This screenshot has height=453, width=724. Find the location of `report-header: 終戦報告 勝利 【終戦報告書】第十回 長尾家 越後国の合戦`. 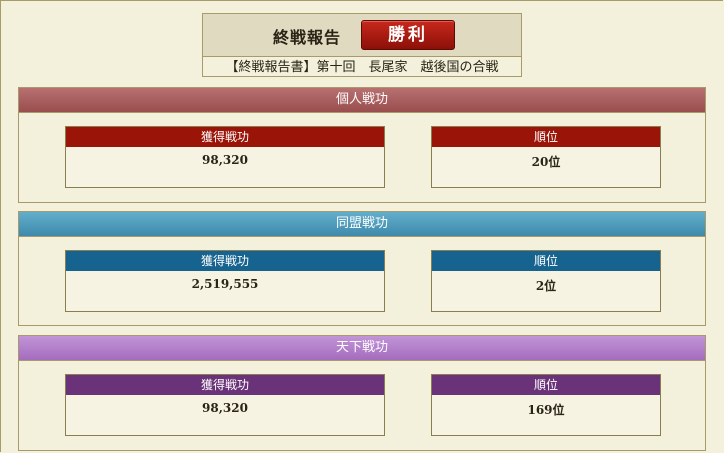

report-header: 終戦報告 勝利 【終戦報告書】第十回 長尾家 越後国の合戦 is located at coordinates (362, 45).